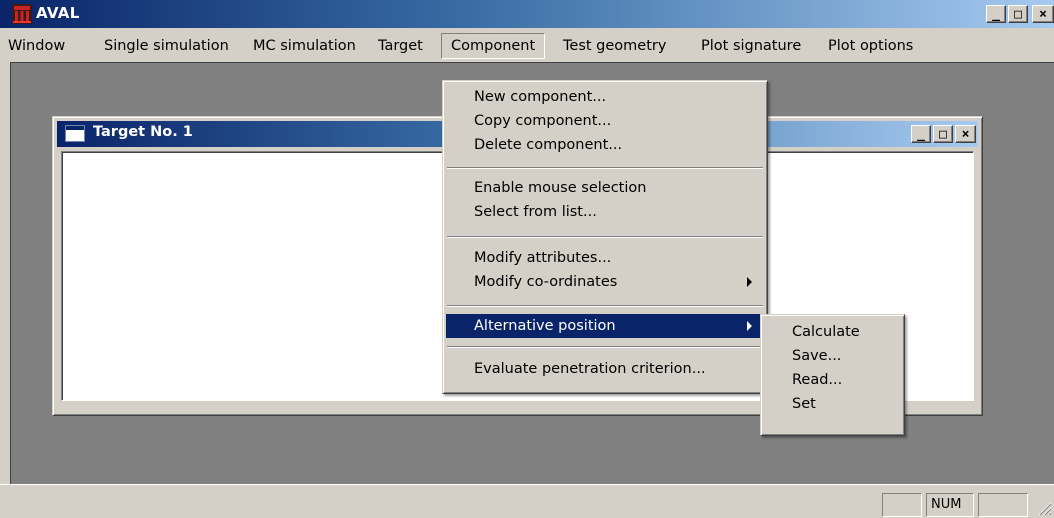 This screenshot has width=1054, height=518. I want to click on child-window-title: Target No. 1, so click(143, 132).